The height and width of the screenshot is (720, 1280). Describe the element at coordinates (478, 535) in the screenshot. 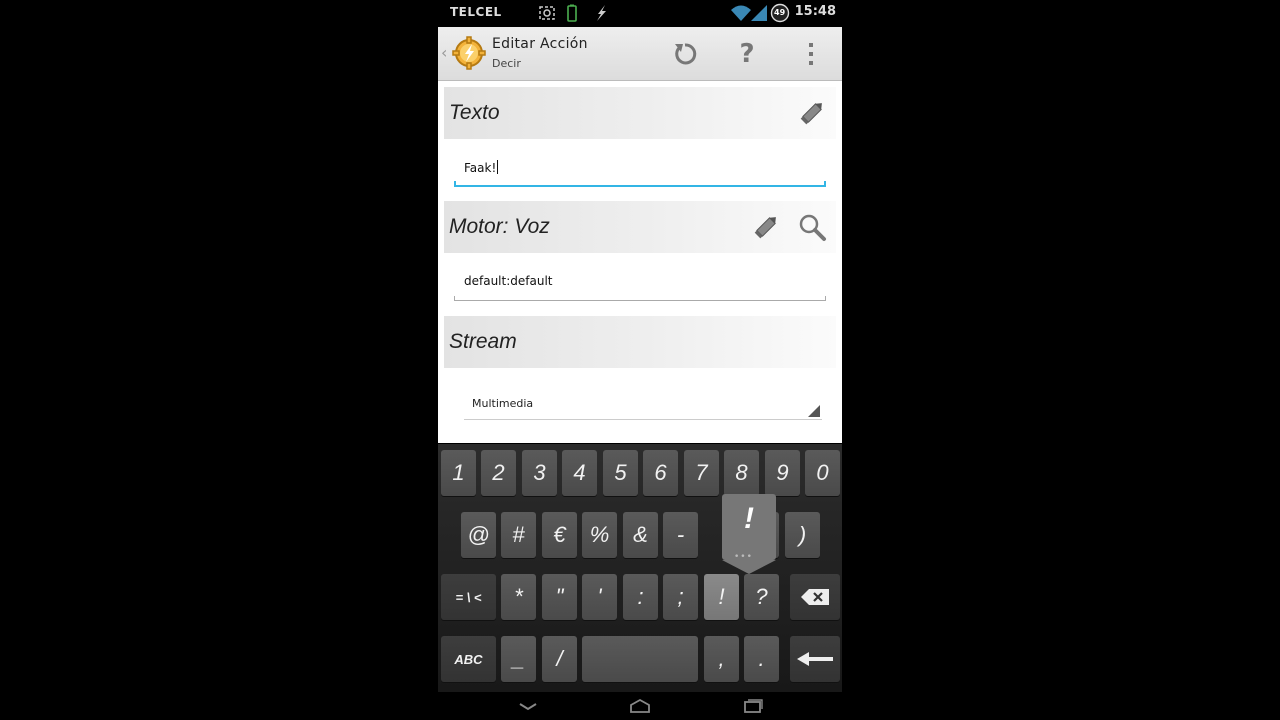

I see `key-at: @` at that location.